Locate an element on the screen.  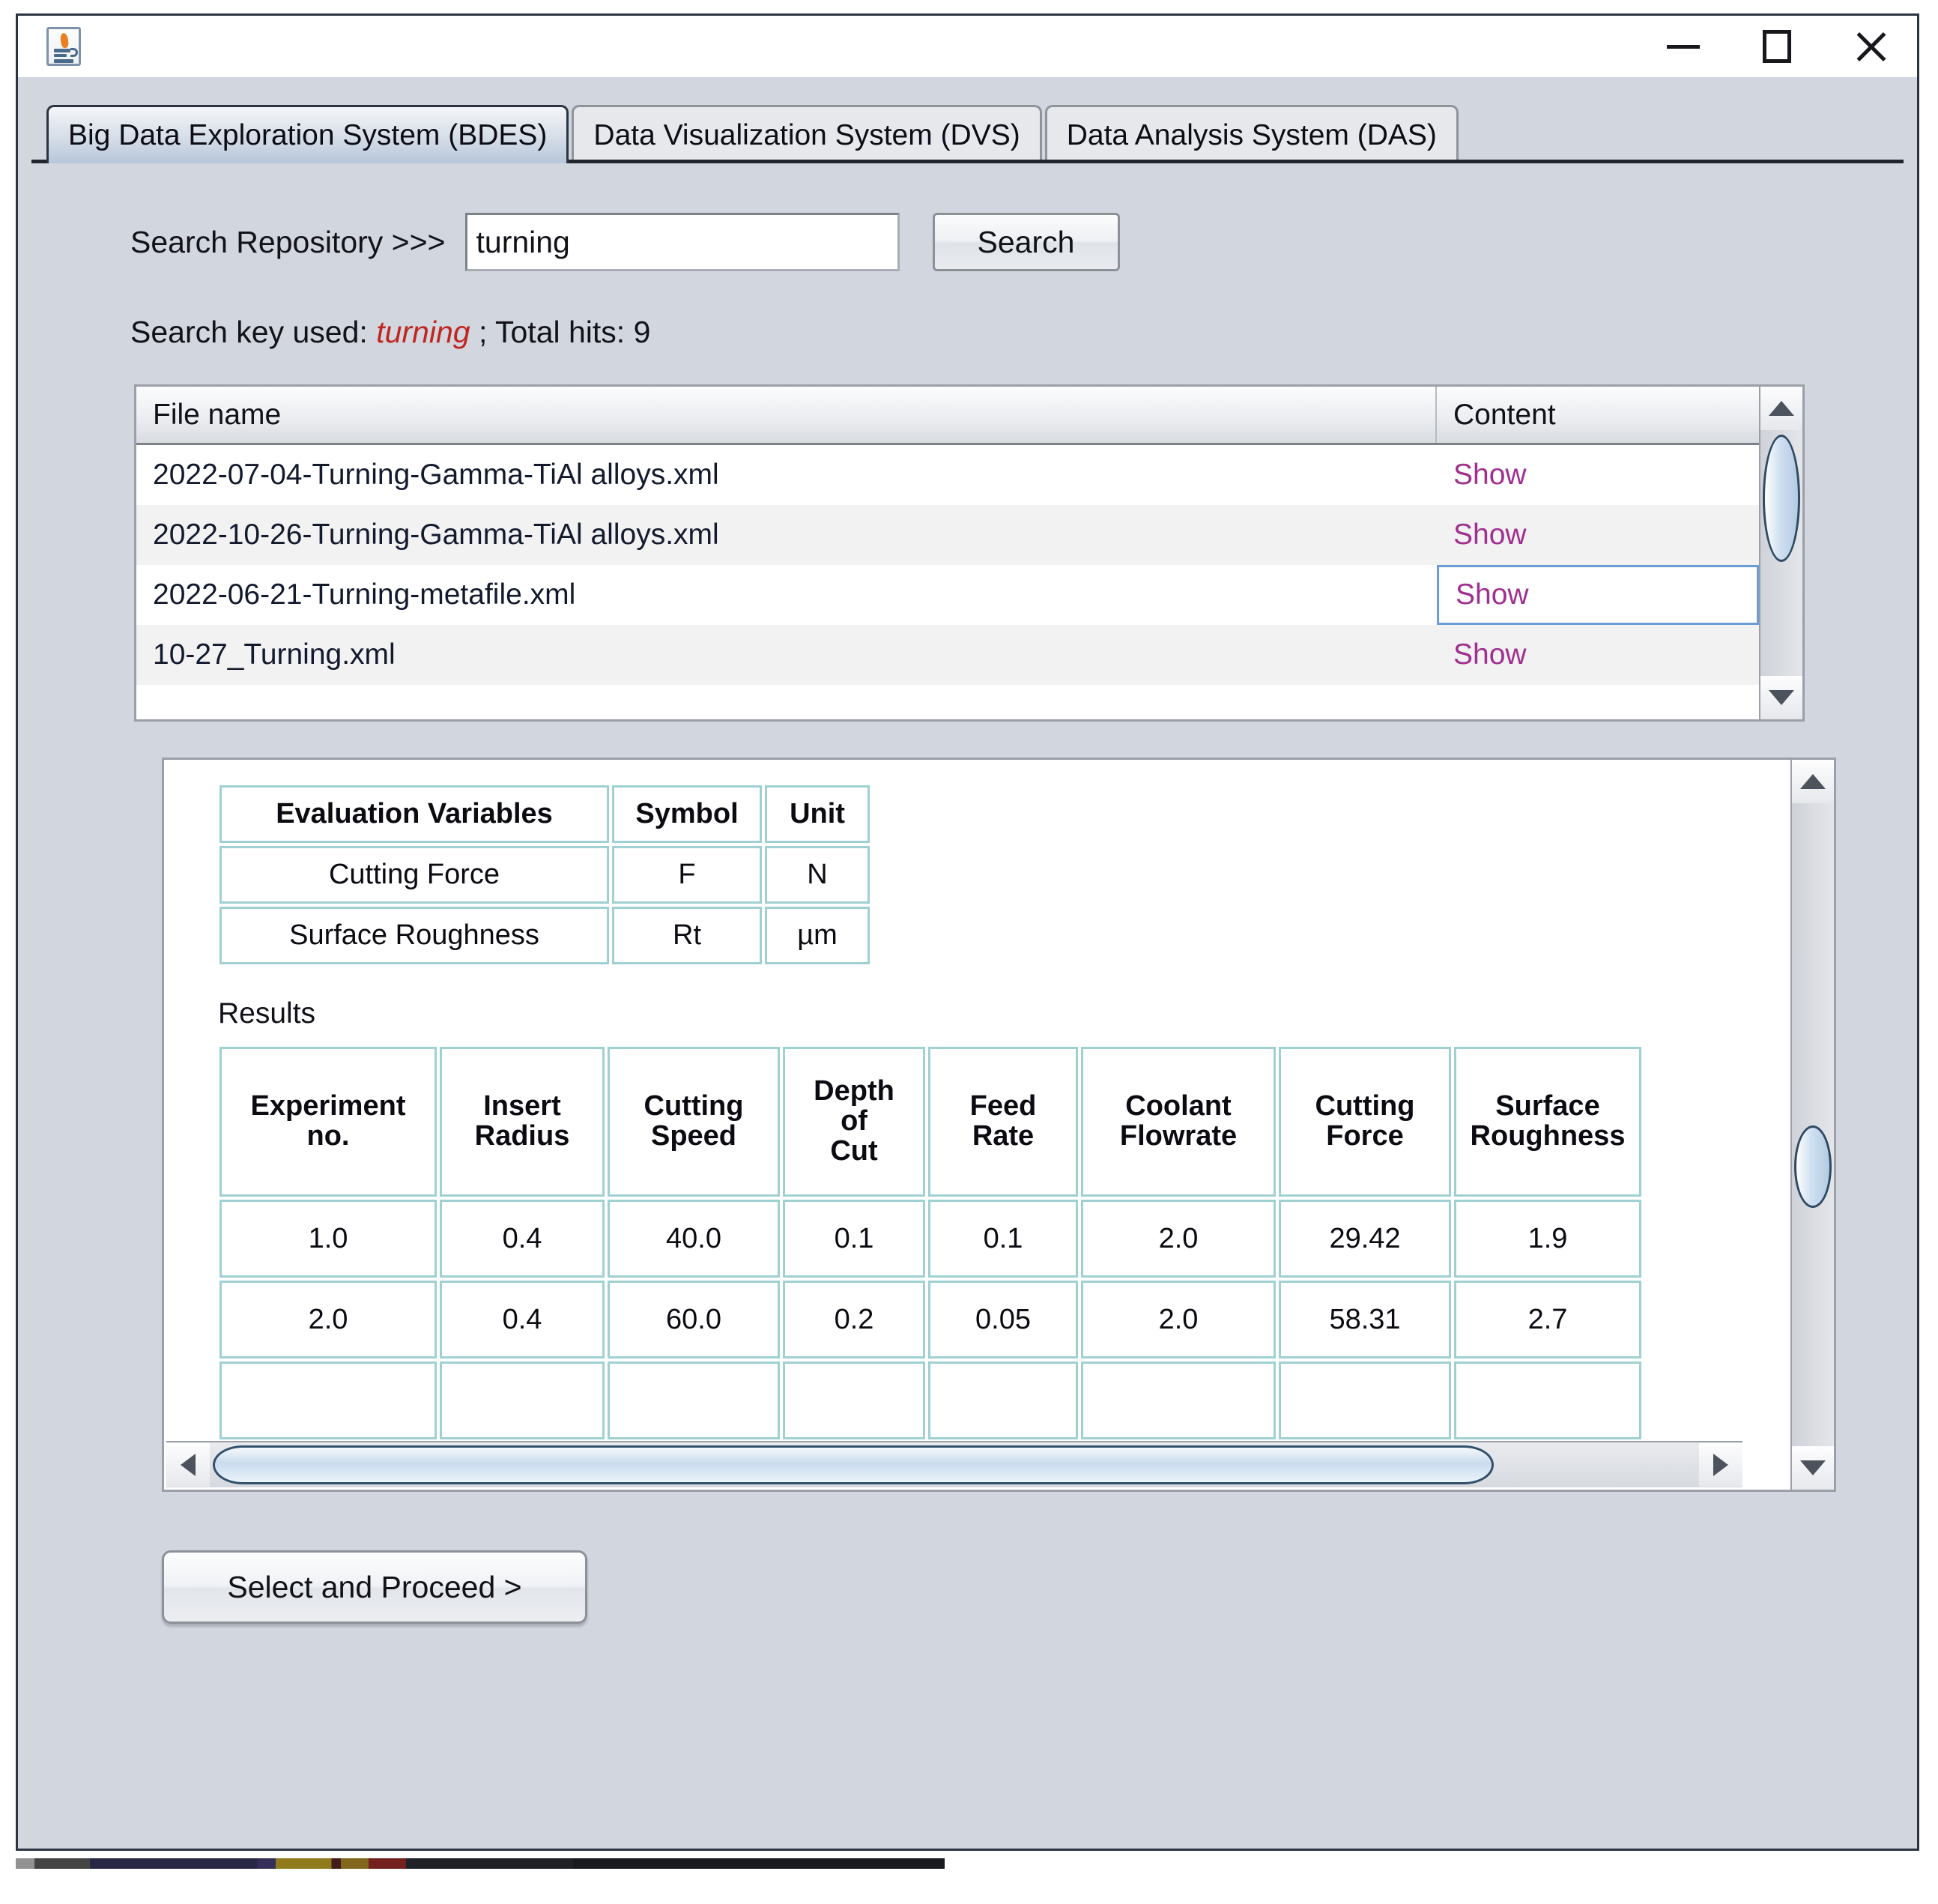
page-edge-artifact is located at coordinates (480, 1863).